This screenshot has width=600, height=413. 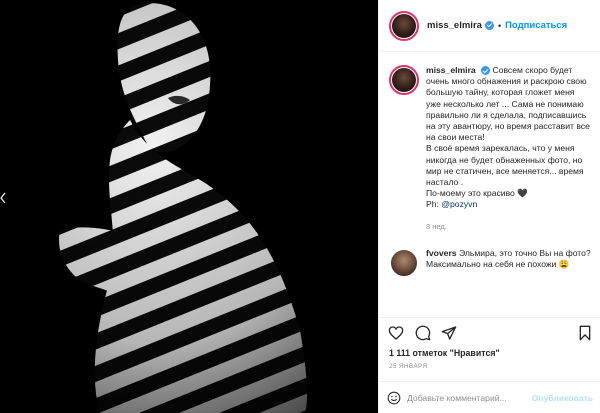 I want to click on action-bar, so click(x=489, y=332).